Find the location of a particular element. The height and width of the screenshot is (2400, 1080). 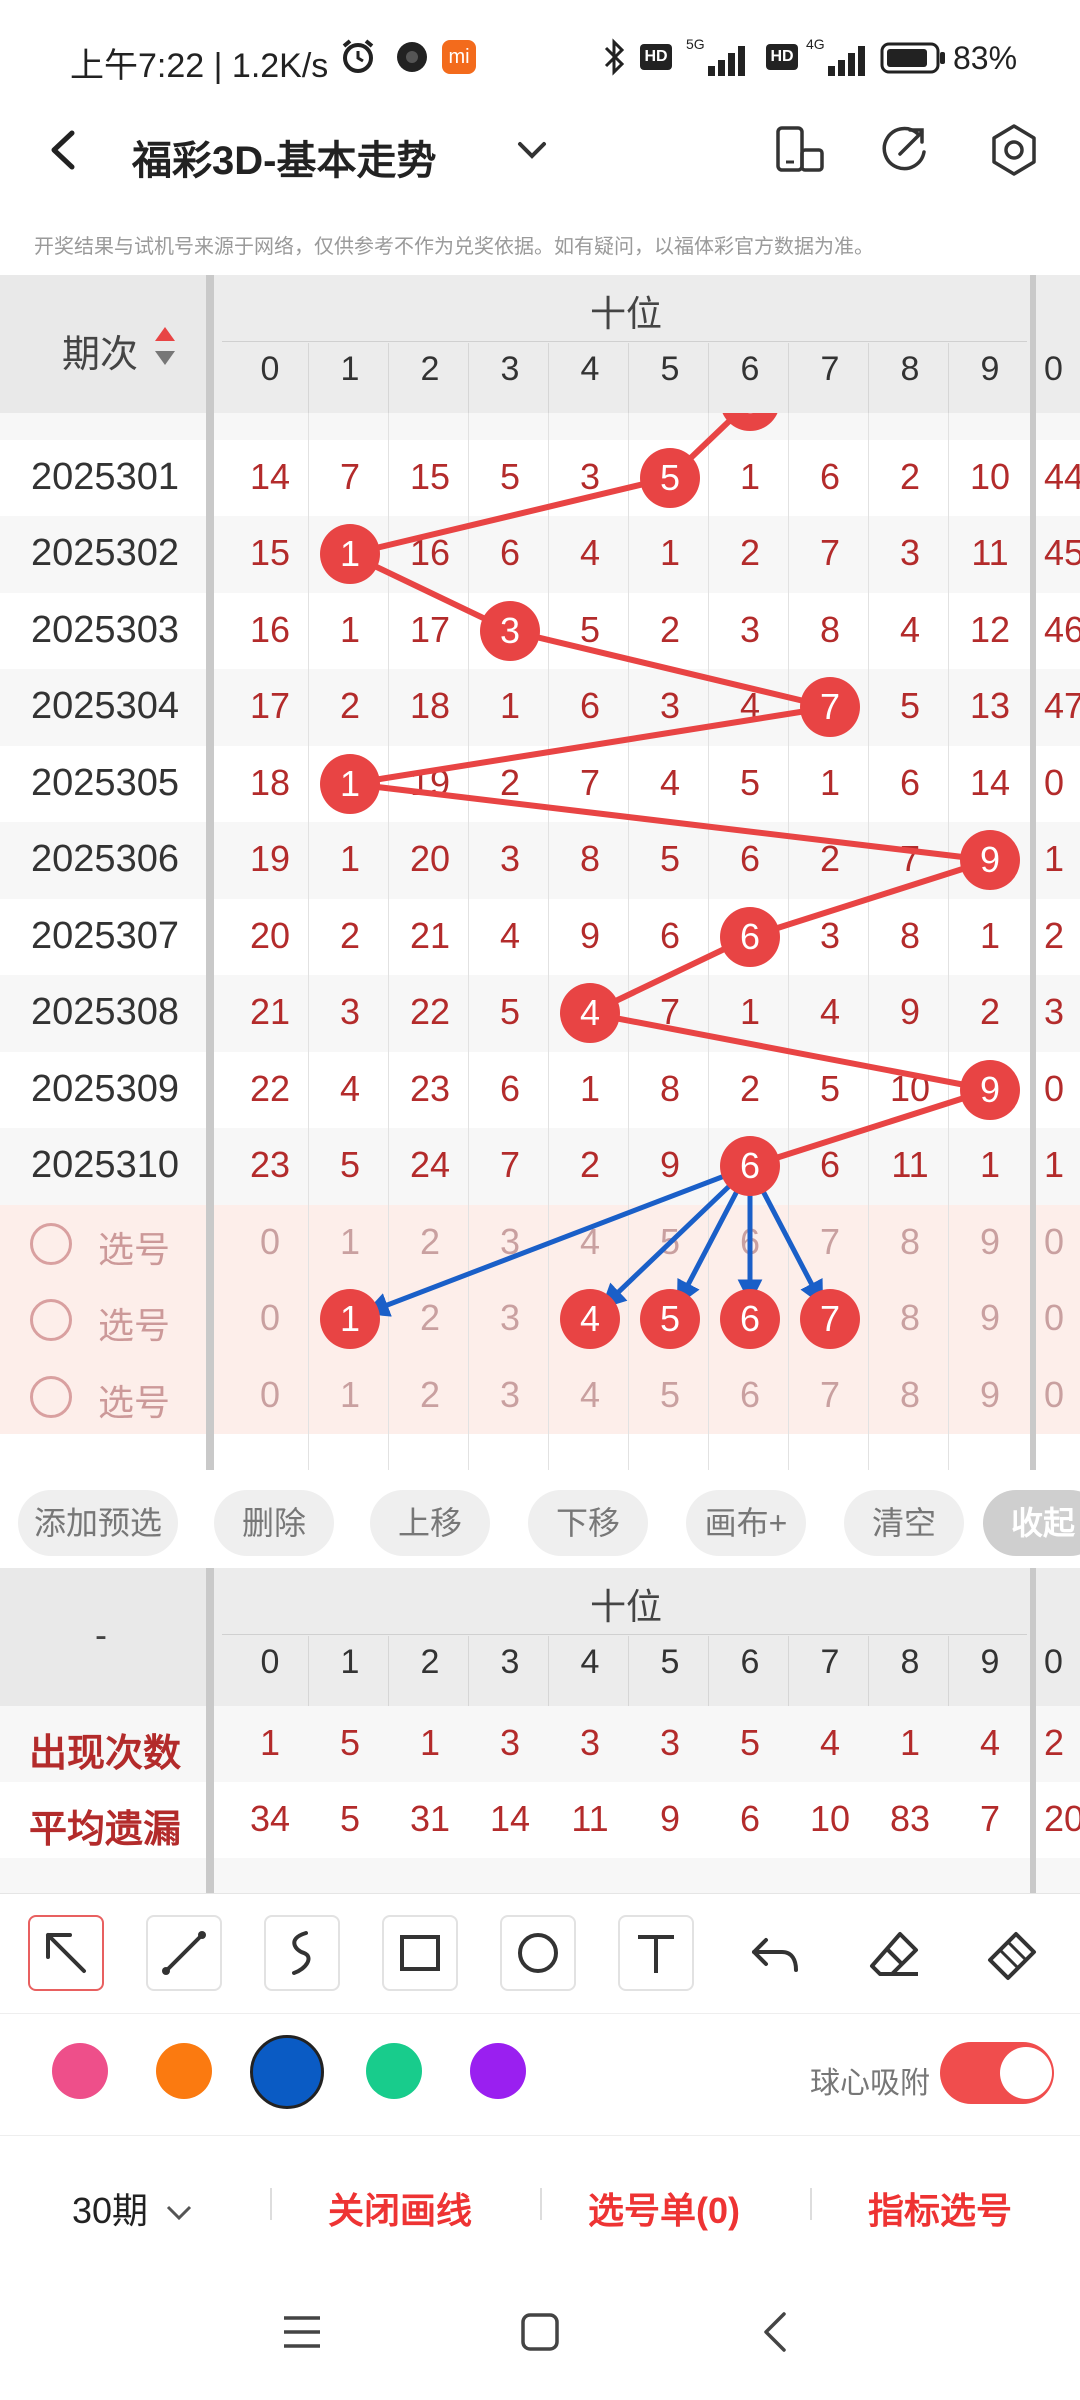

share-icon is located at coordinates (904, 150).